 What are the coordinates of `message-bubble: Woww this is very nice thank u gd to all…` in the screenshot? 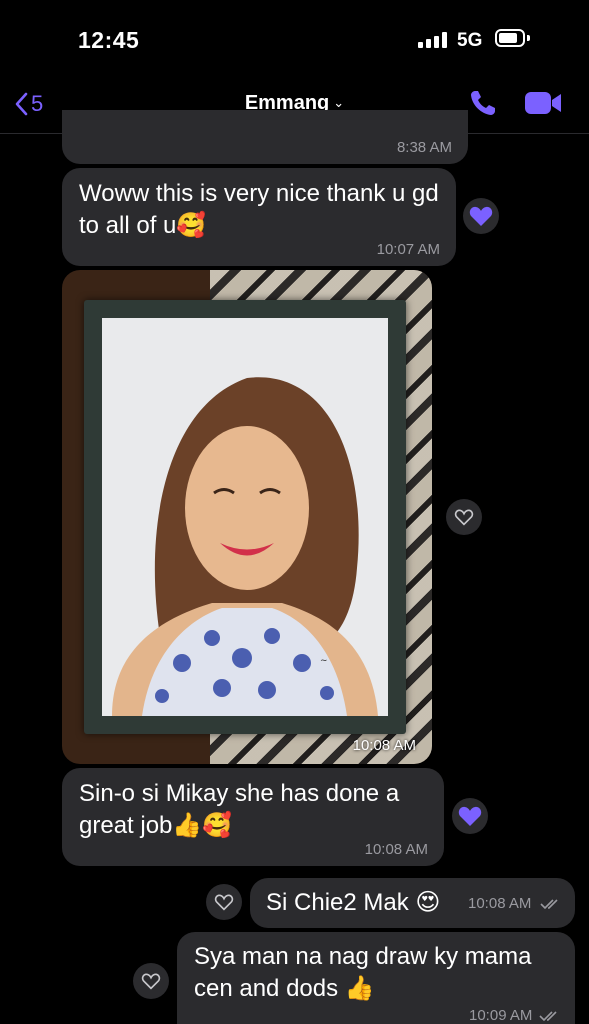 It's located at (259, 217).